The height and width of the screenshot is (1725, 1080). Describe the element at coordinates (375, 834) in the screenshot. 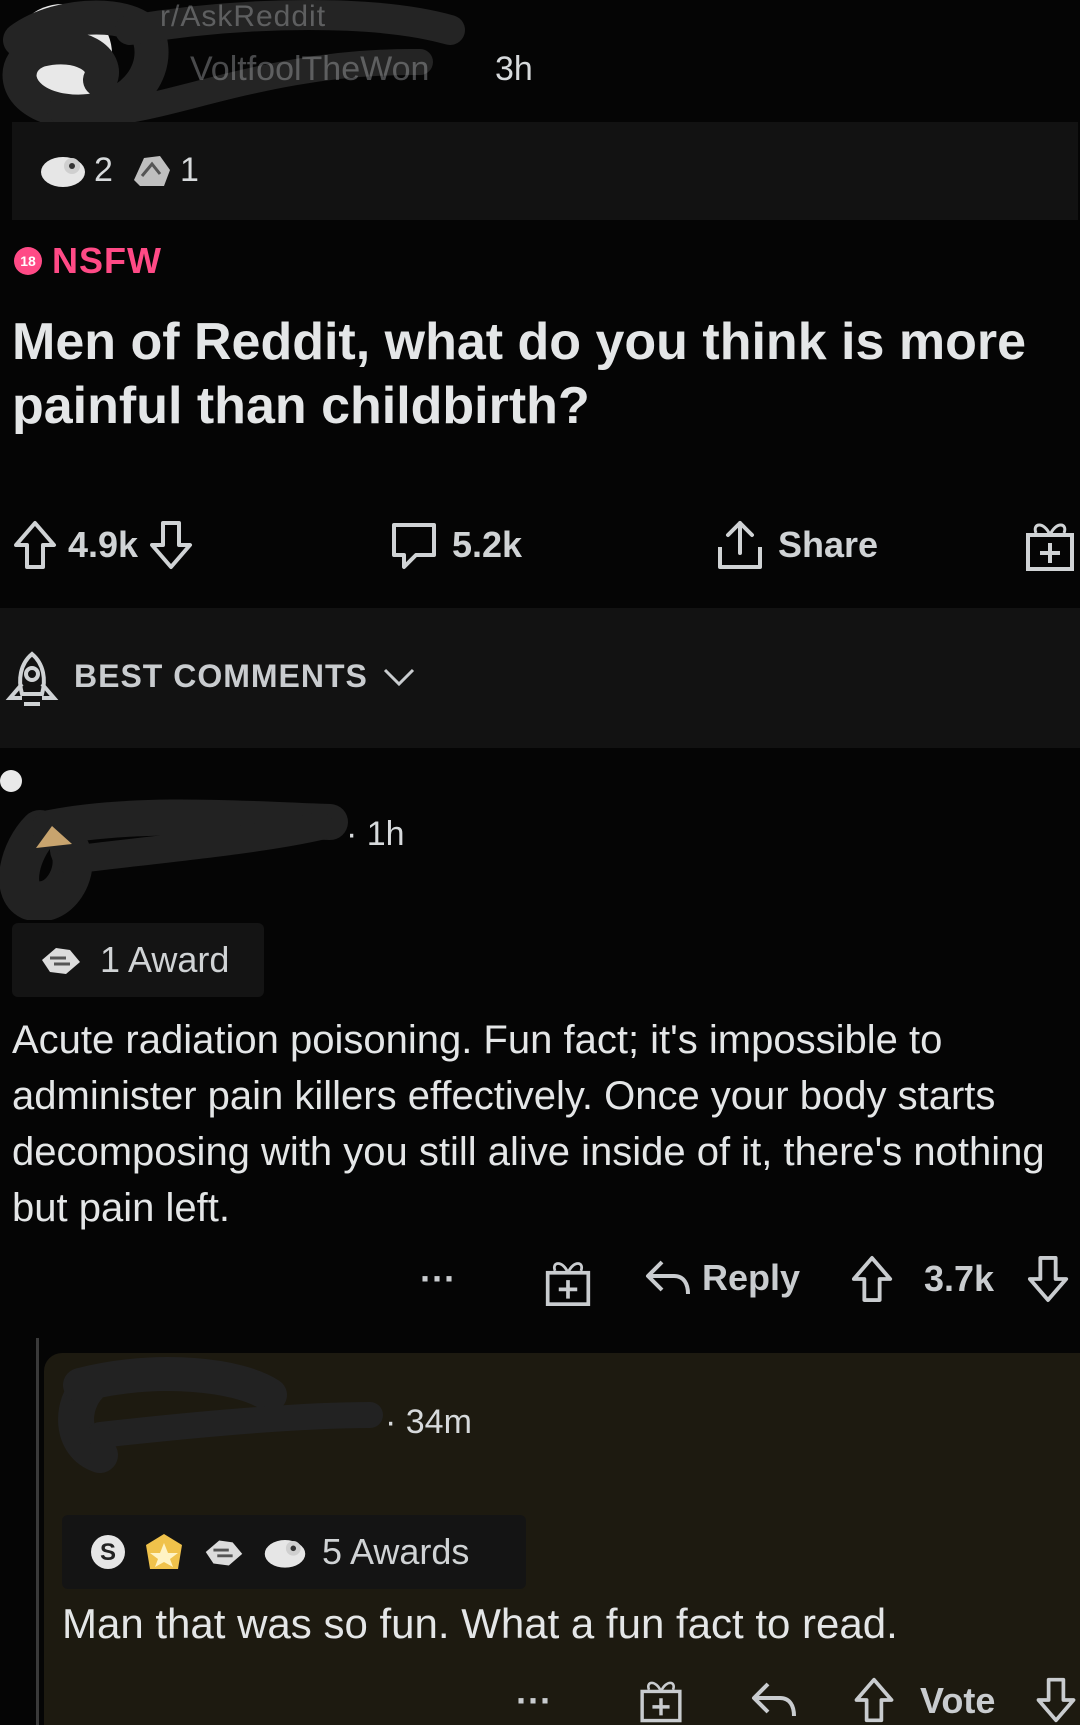

I see `comment-time: · 1h` at that location.